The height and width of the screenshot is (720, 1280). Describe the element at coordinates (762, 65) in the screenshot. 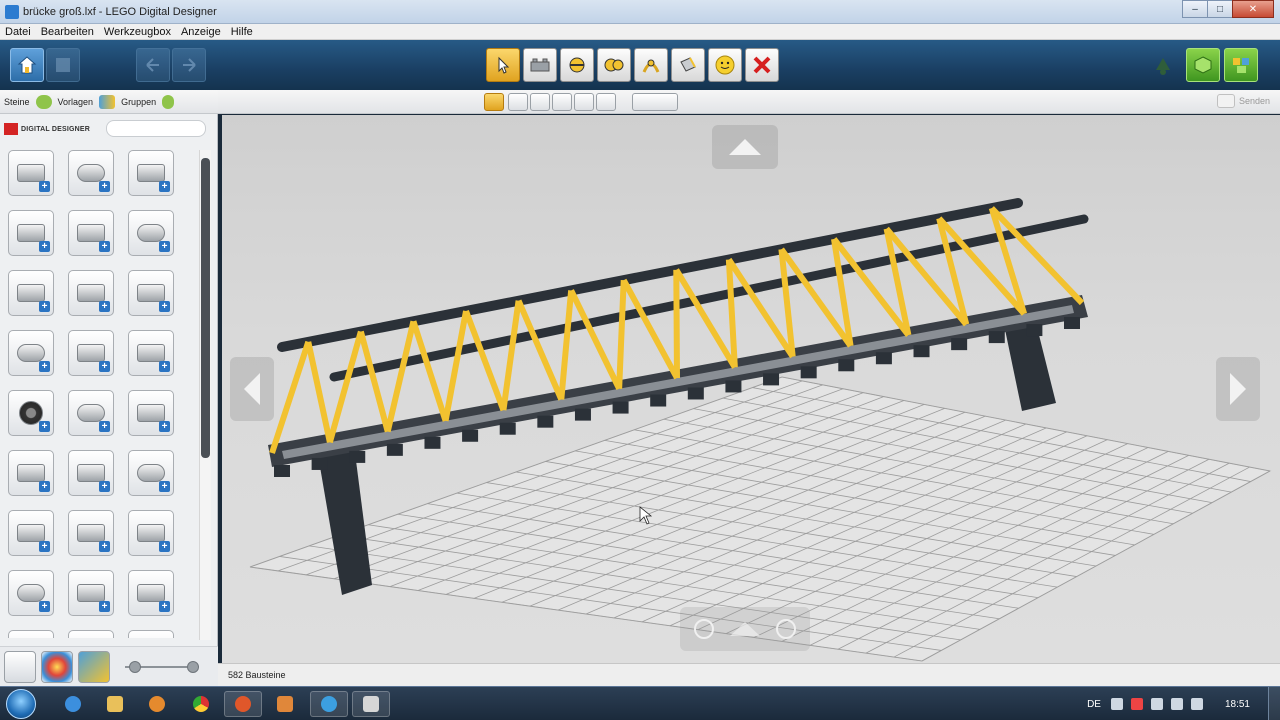

I see `delete-tool-button` at that location.